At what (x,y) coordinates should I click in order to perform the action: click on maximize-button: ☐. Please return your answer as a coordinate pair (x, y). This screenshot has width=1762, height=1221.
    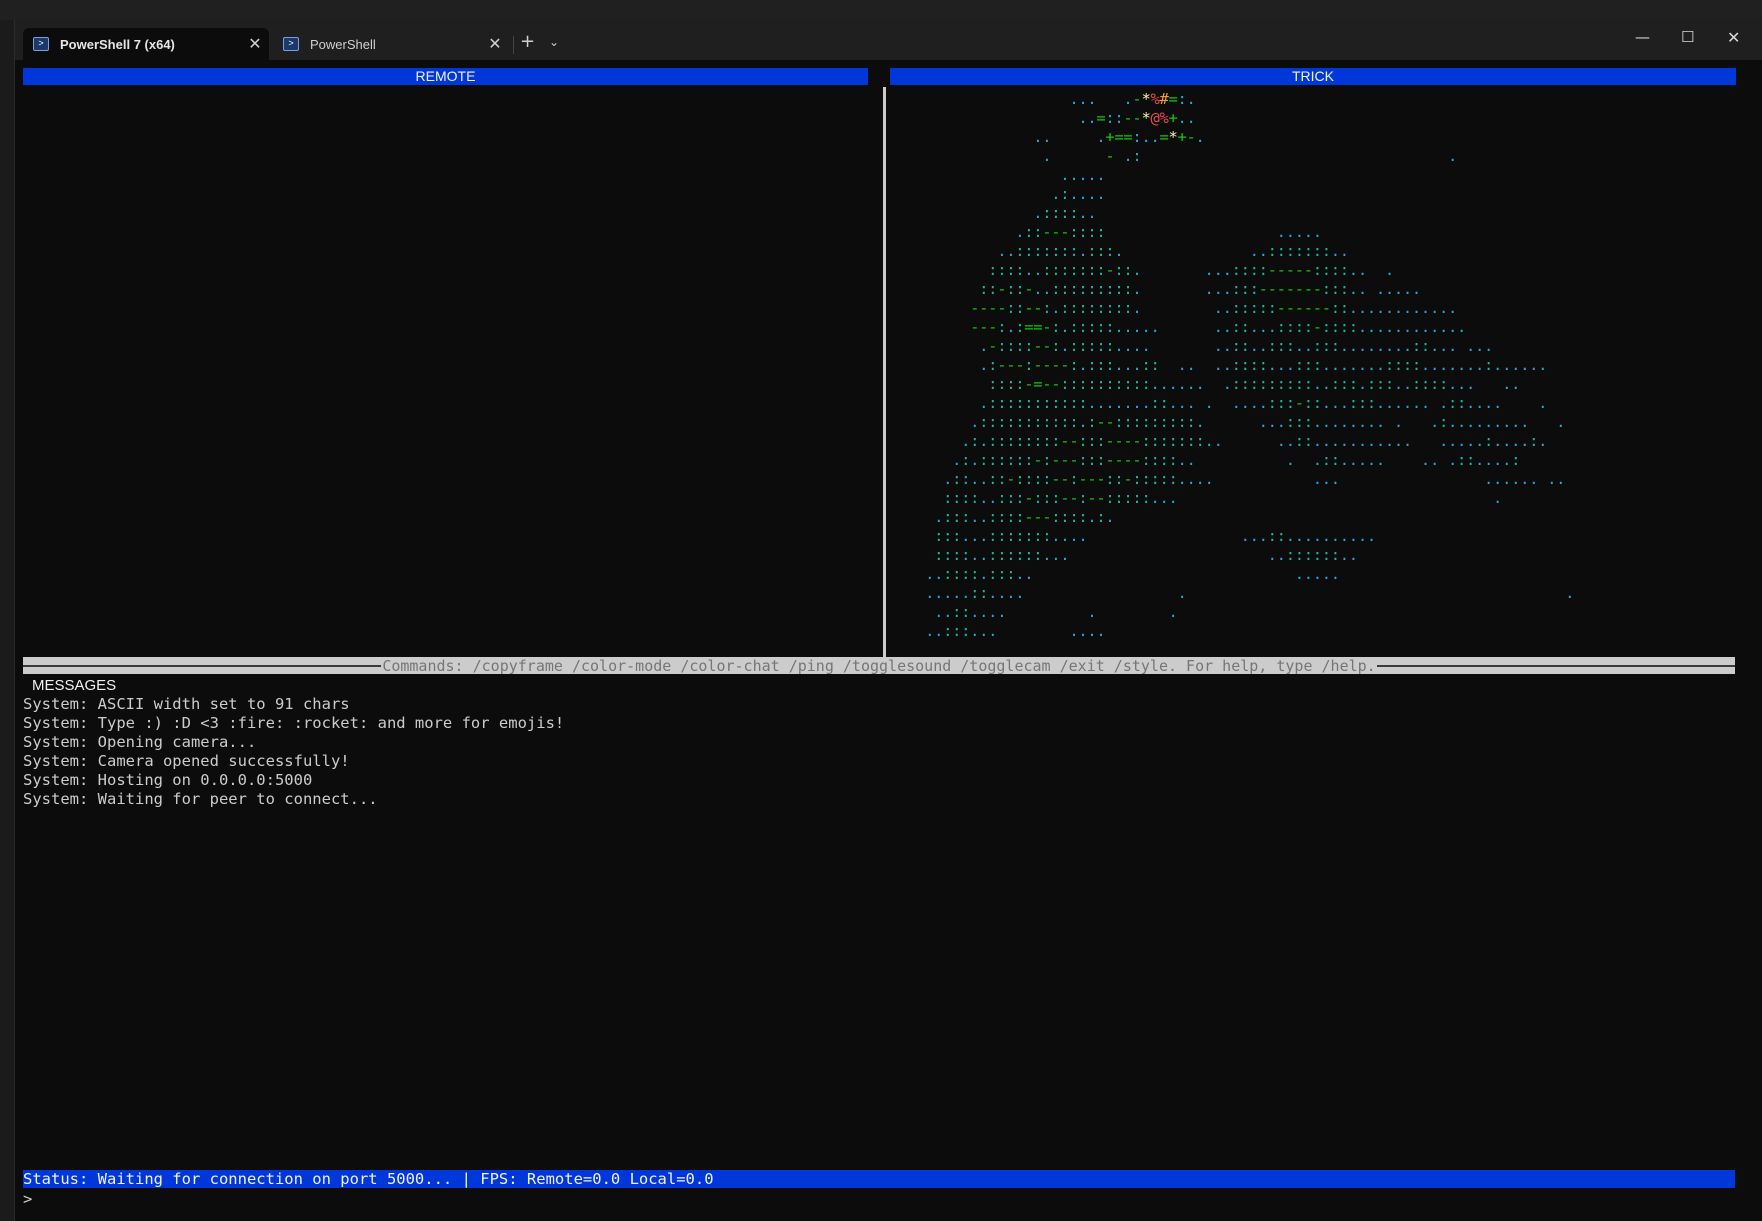
    Looking at the image, I should click on (1687, 37).